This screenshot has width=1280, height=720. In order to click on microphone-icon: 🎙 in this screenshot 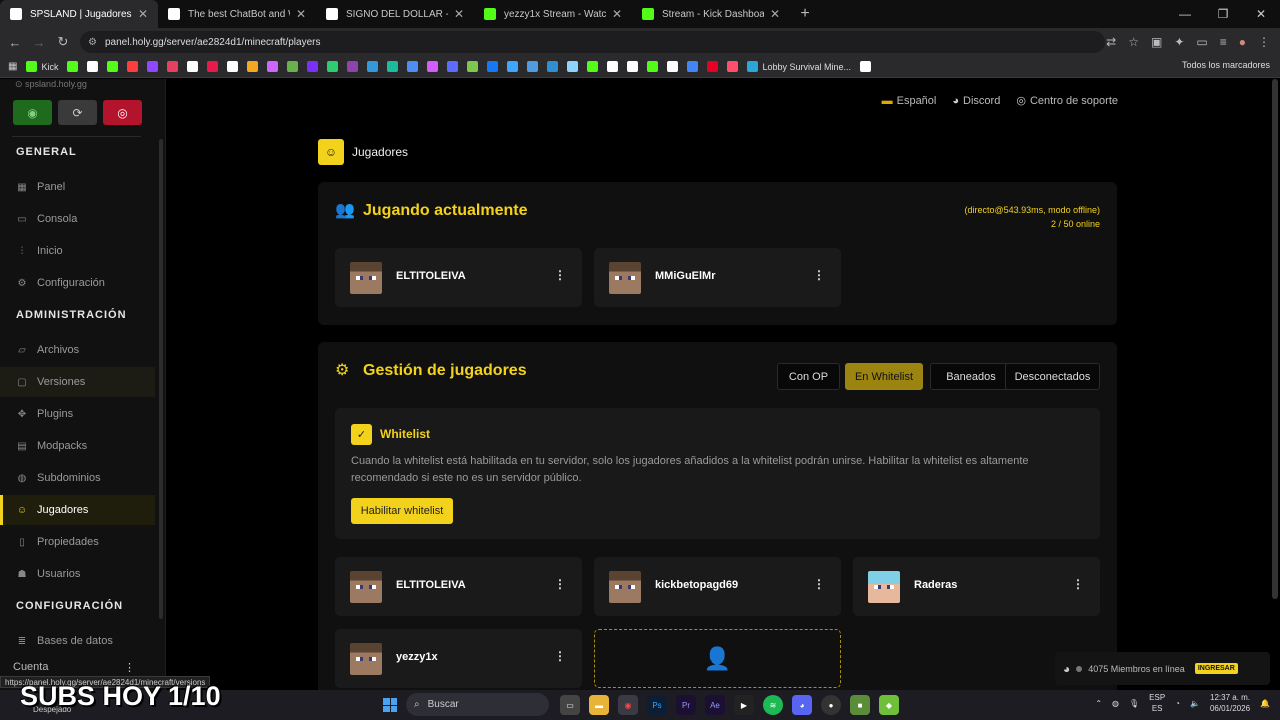, I will do `click(1134, 703)`.